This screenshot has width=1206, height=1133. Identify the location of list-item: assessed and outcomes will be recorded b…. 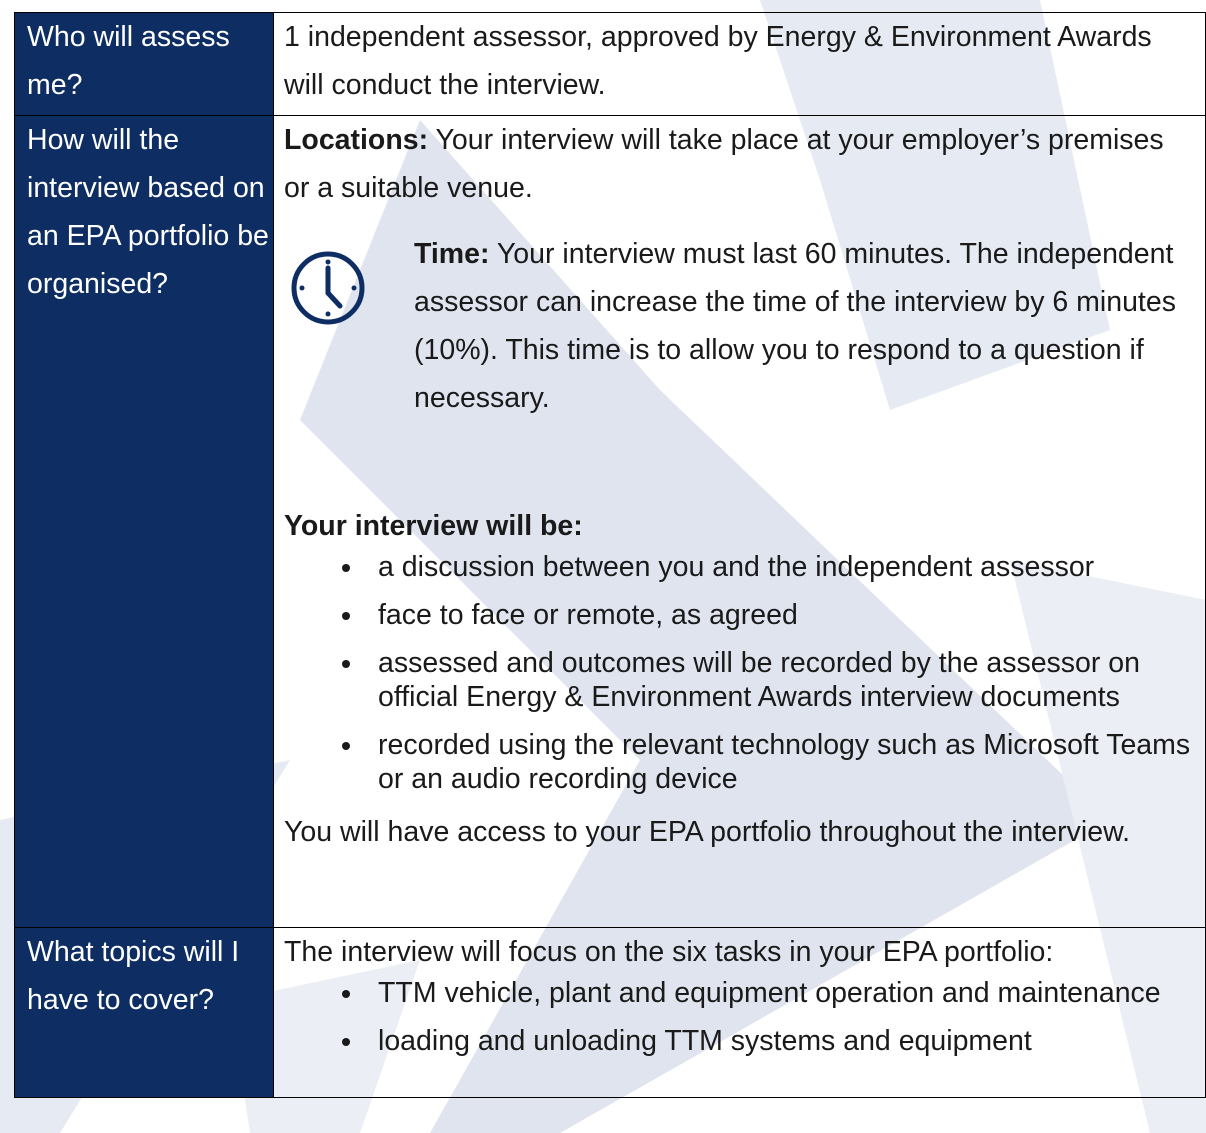
(768, 680).